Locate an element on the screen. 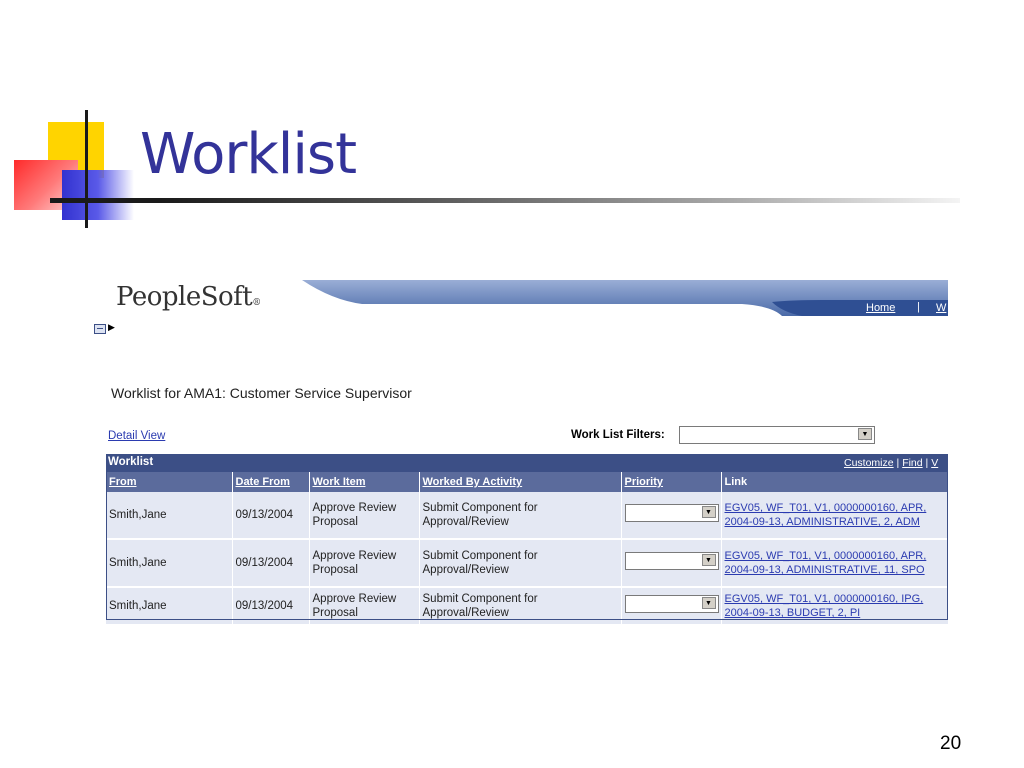 This screenshot has height=768, width=1024. customize-link: Customize is located at coordinates (869, 463).